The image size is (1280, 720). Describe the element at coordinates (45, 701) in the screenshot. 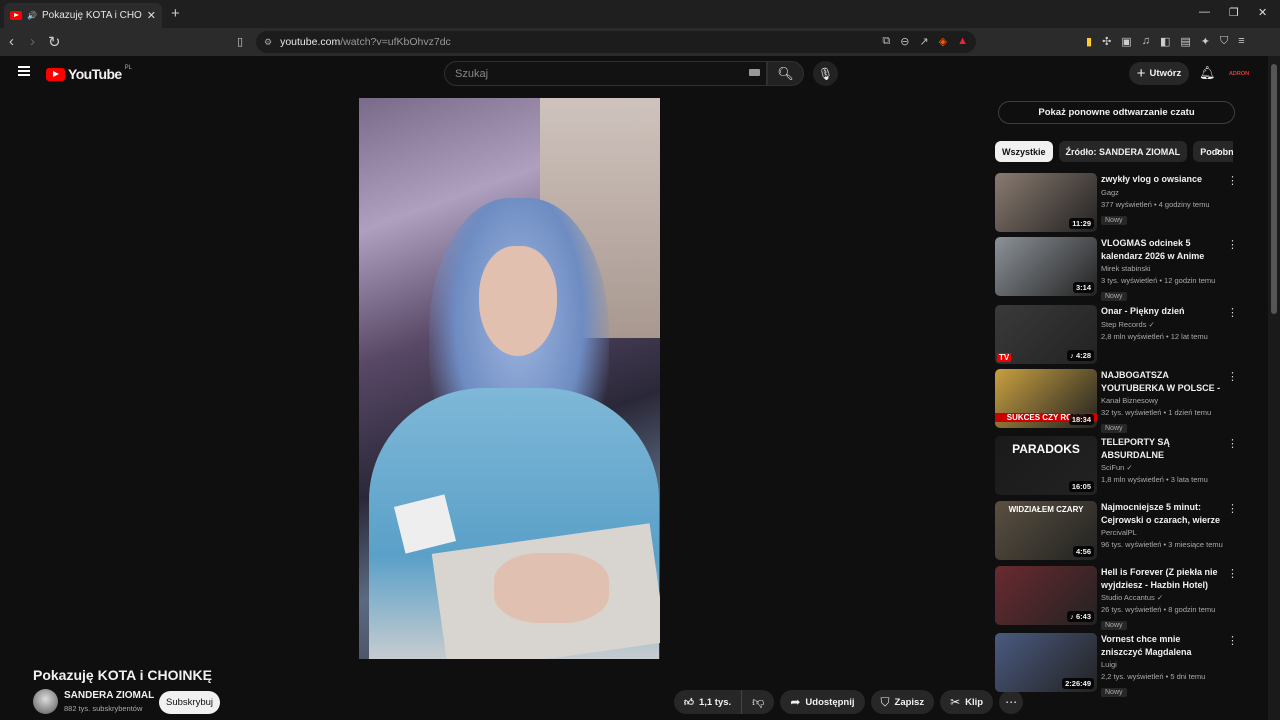

I see `channel-avatar` at that location.